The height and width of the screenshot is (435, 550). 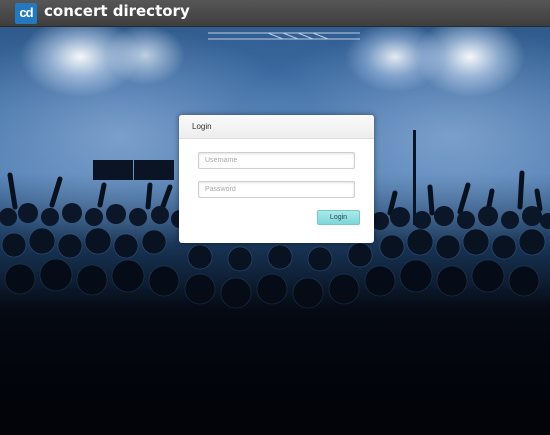 I want to click on password-input, so click(x=276, y=189).